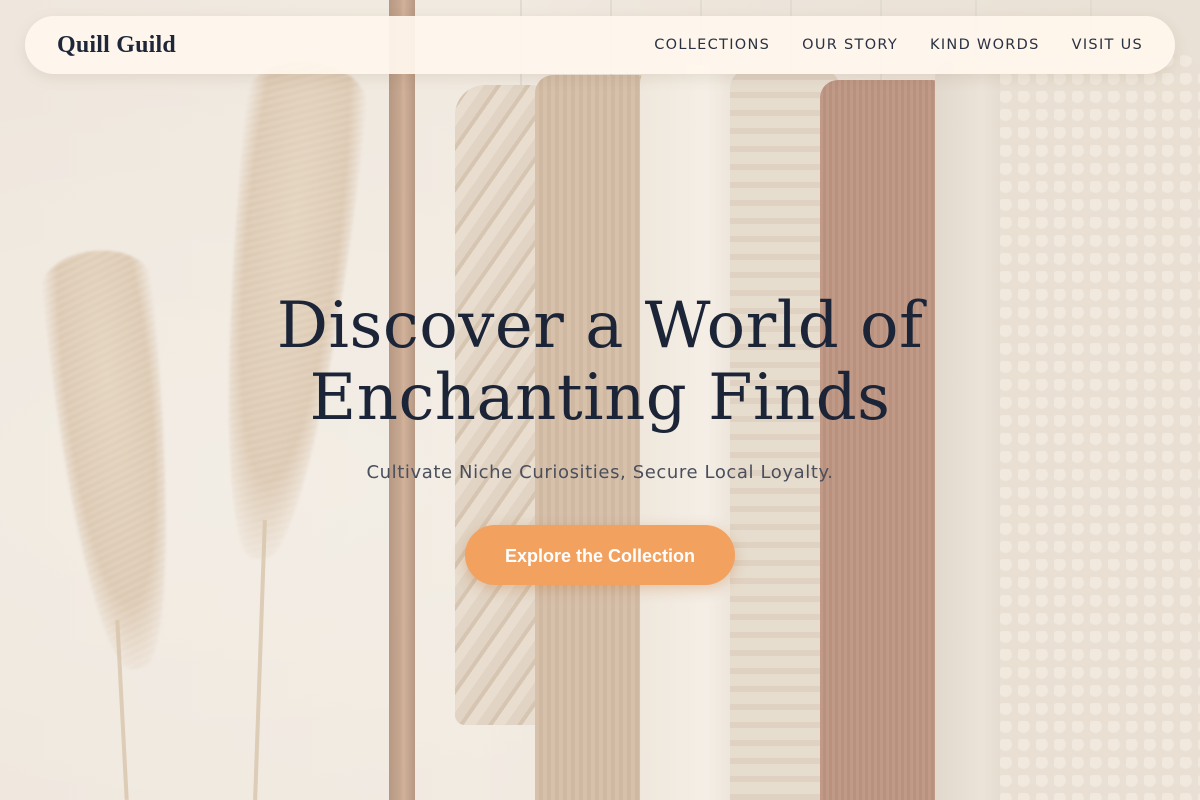 This screenshot has width=1200, height=800. I want to click on brand-logo: Quill Guild, so click(116, 45).